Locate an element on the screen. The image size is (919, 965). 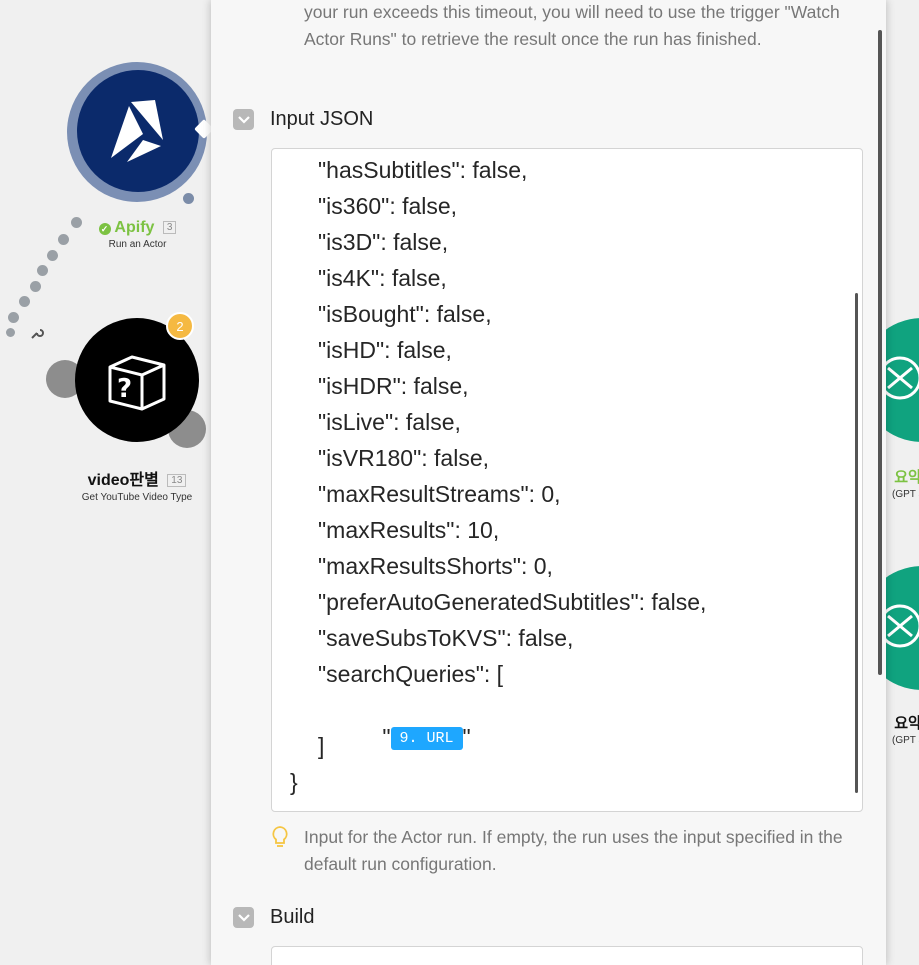
build-field is located at coordinates (567, 955).